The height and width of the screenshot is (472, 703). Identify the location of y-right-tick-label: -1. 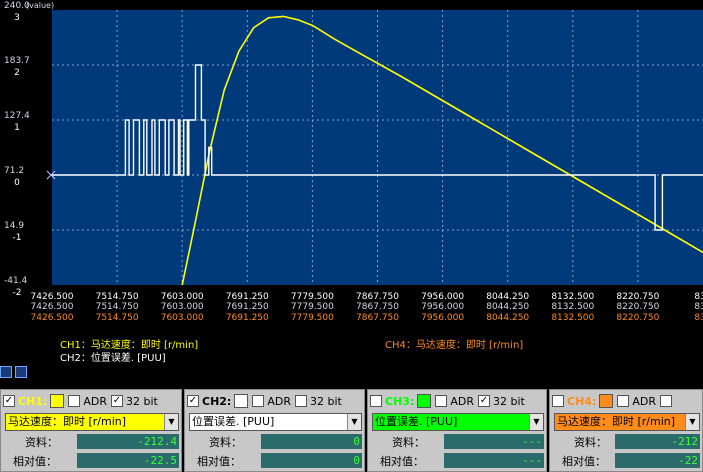
(17, 238).